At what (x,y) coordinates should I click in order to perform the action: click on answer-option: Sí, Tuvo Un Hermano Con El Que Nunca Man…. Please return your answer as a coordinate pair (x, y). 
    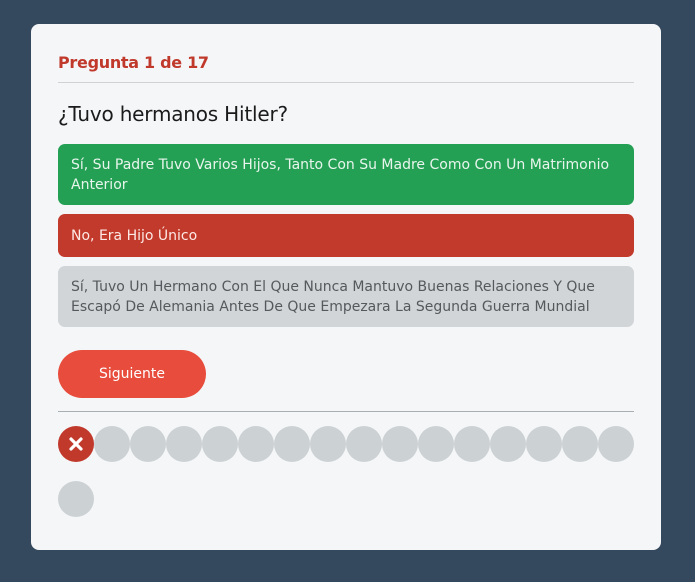
    Looking at the image, I should click on (346, 296).